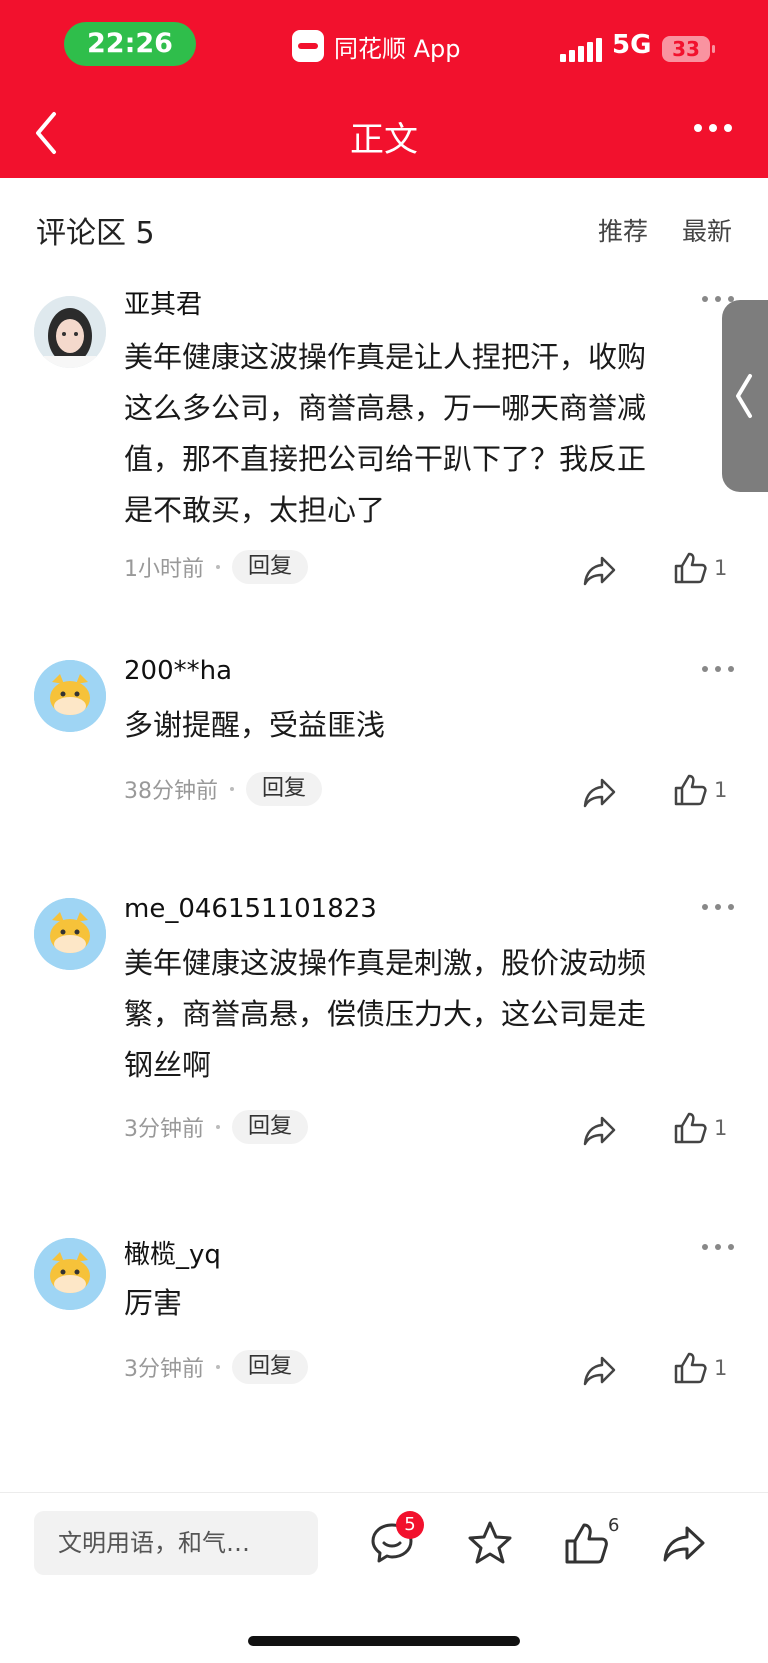  I want to click on sort-tabs: 推荐 最新, so click(665, 230).